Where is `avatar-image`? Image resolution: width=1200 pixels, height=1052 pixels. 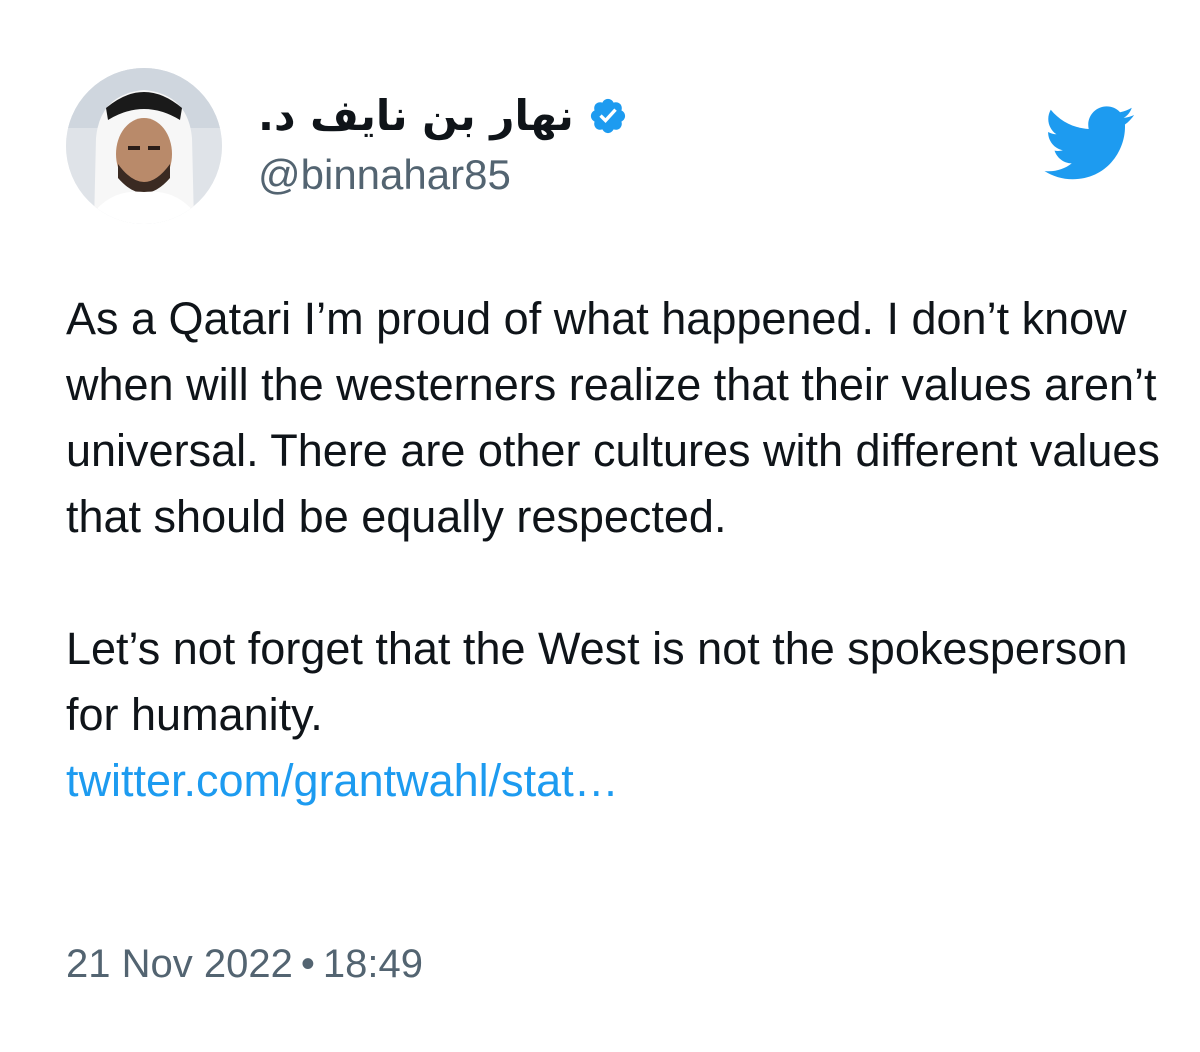 avatar-image is located at coordinates (144, 146).